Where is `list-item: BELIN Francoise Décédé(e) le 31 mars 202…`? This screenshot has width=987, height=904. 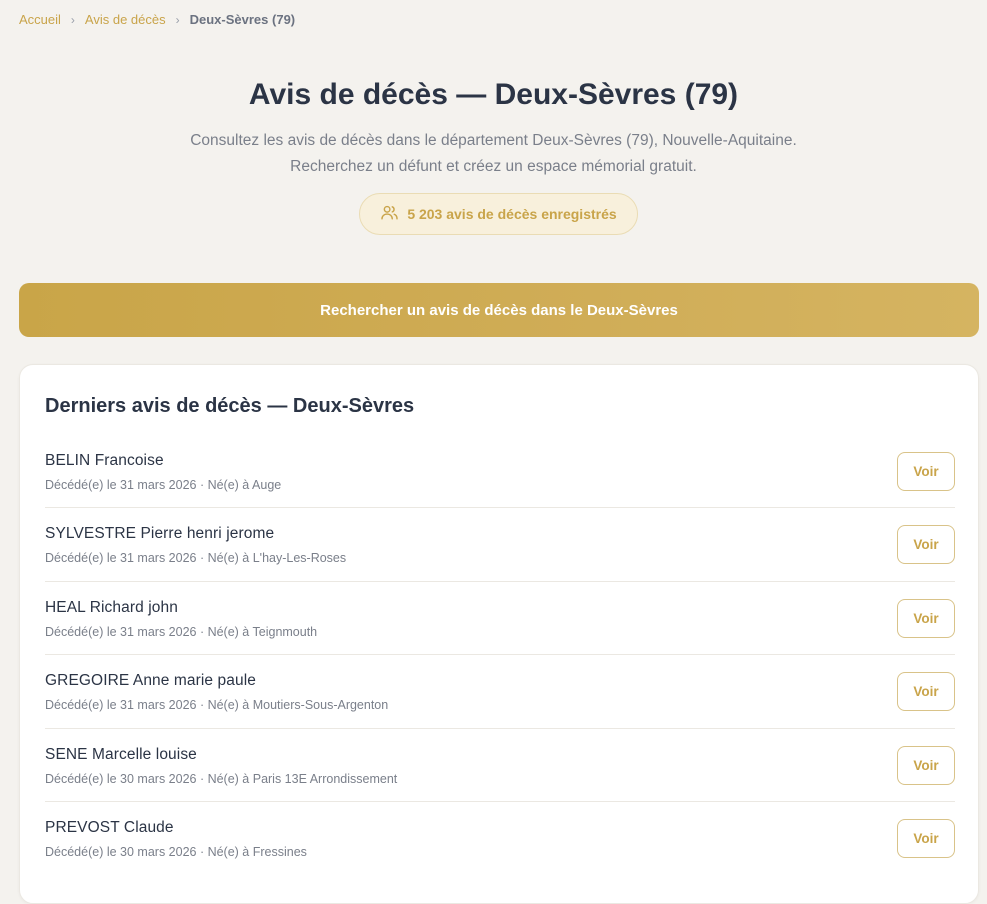 list-item: BELIN Francoise Décédé(e) le 31 mars 202… is located at coordinates (500, 472).